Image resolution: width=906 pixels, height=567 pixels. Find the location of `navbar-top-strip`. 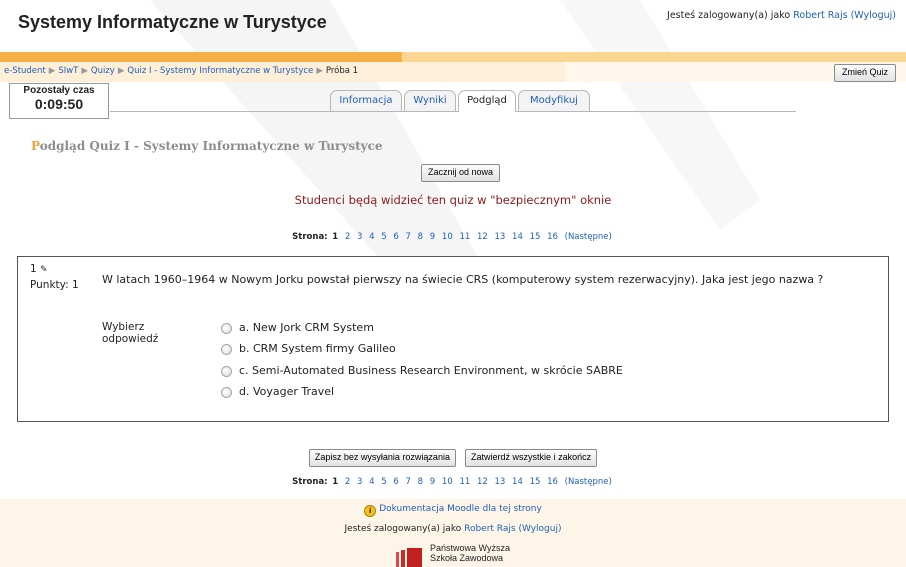

navbar-top-strip is located at coordinates (453, 57).